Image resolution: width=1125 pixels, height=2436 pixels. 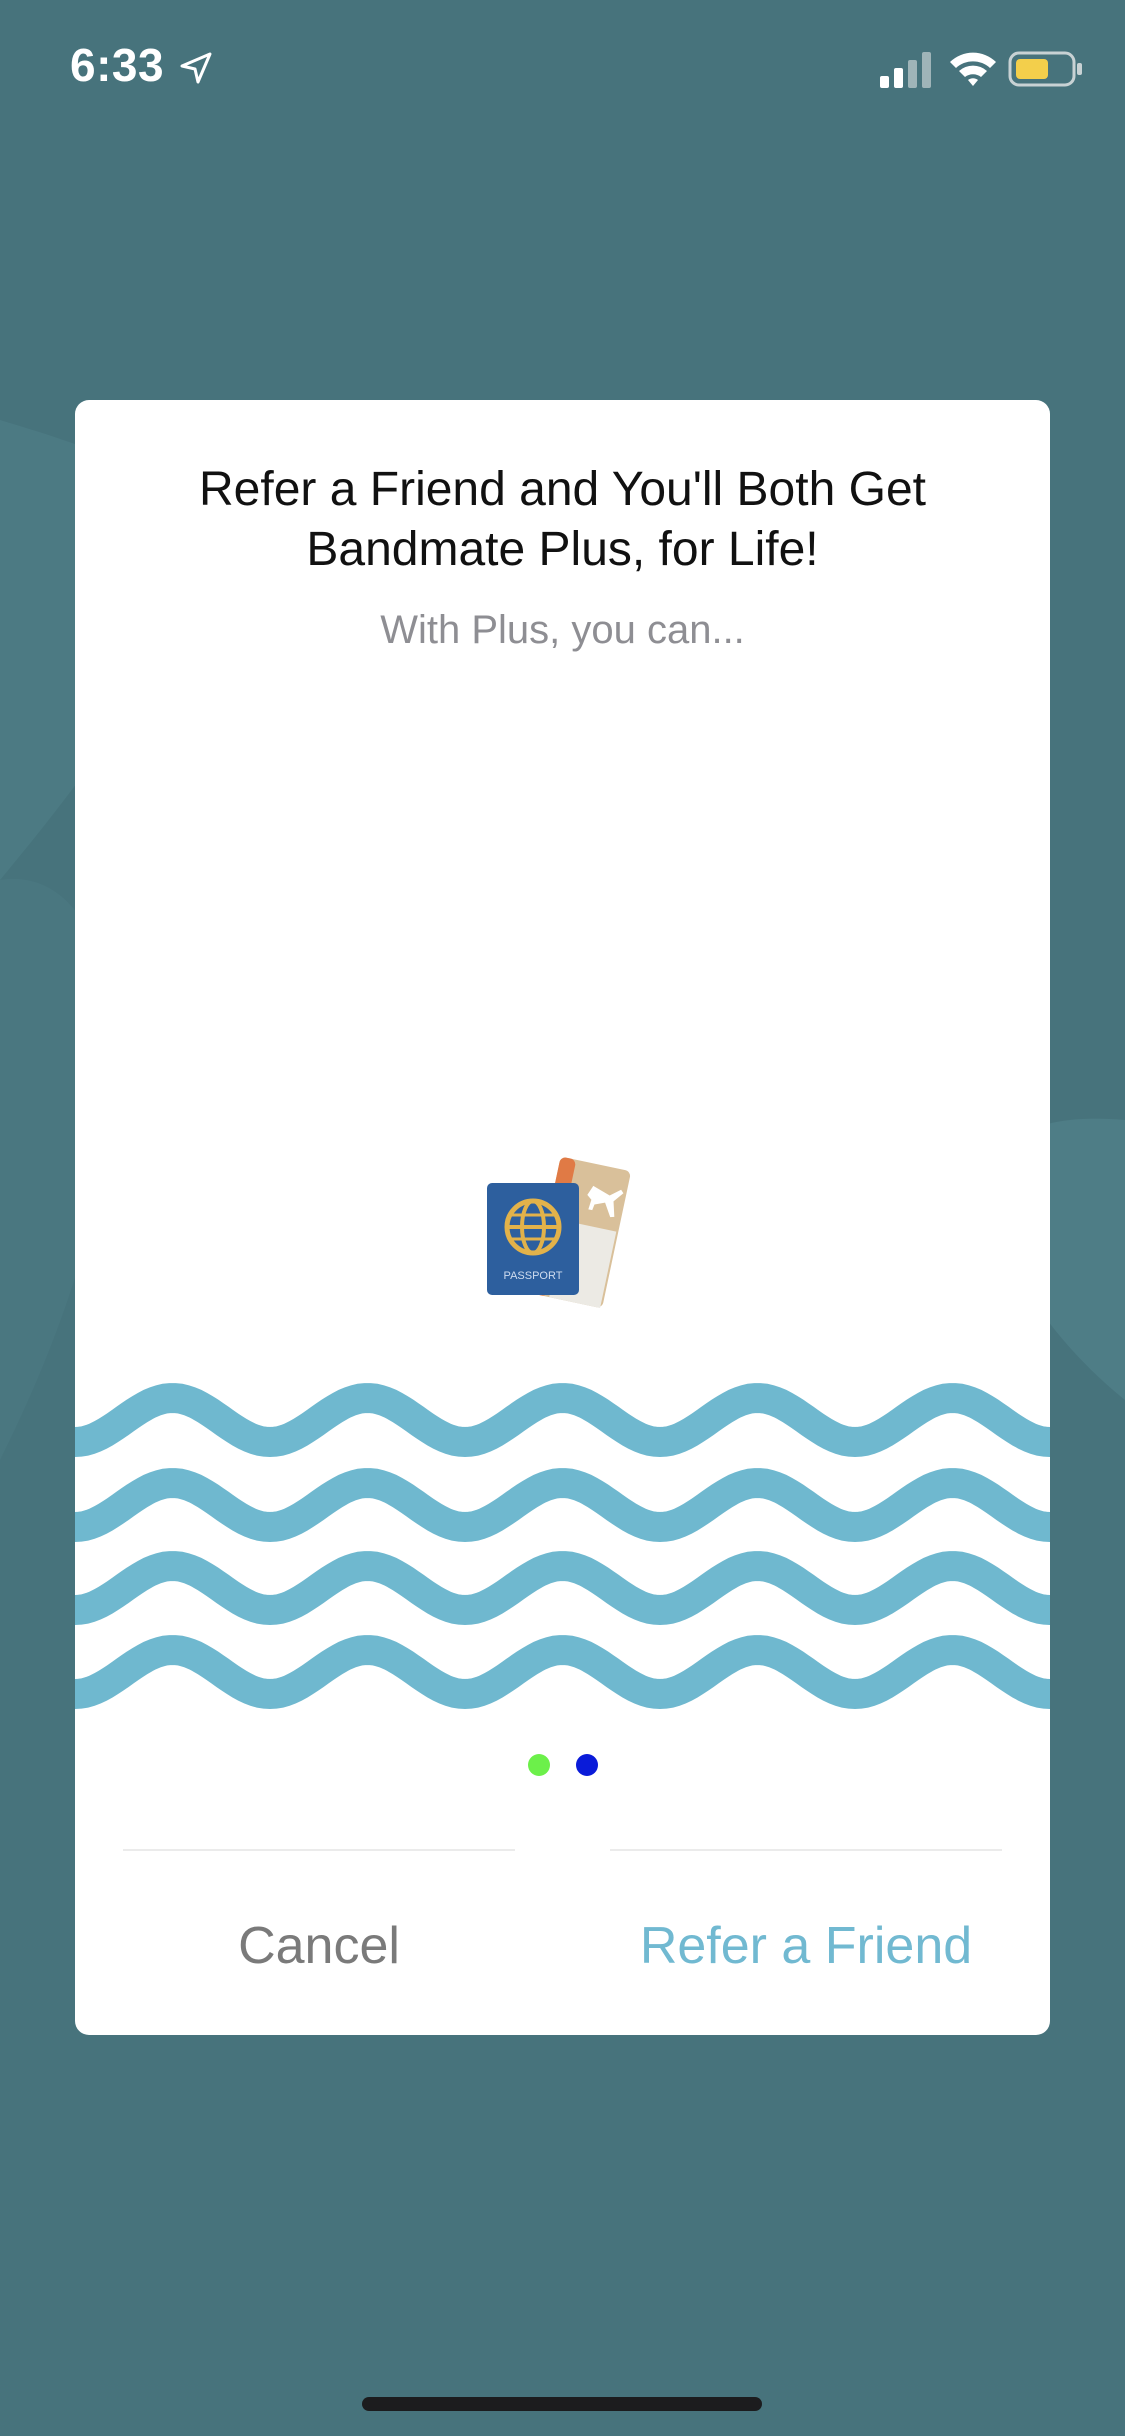 What do you see at coordinates (905, 70) in the screenshot?
I see `cellular-signal-icon` at bounding box center [905, 70].